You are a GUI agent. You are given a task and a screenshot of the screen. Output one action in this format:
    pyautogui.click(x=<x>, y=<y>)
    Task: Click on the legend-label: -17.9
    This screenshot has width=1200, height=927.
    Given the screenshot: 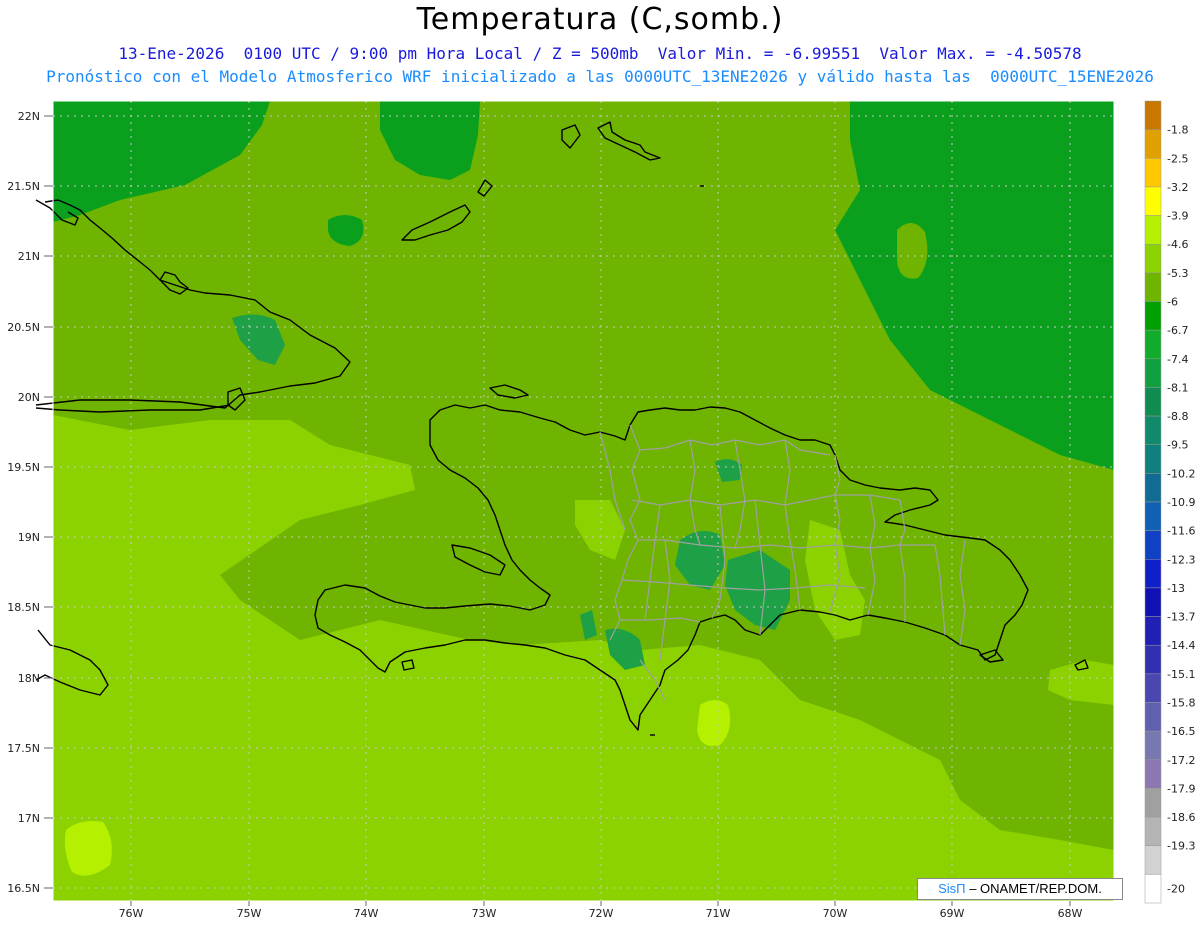 What is the action you would take?
    pyautogui.click(x=1181, y=788)
    